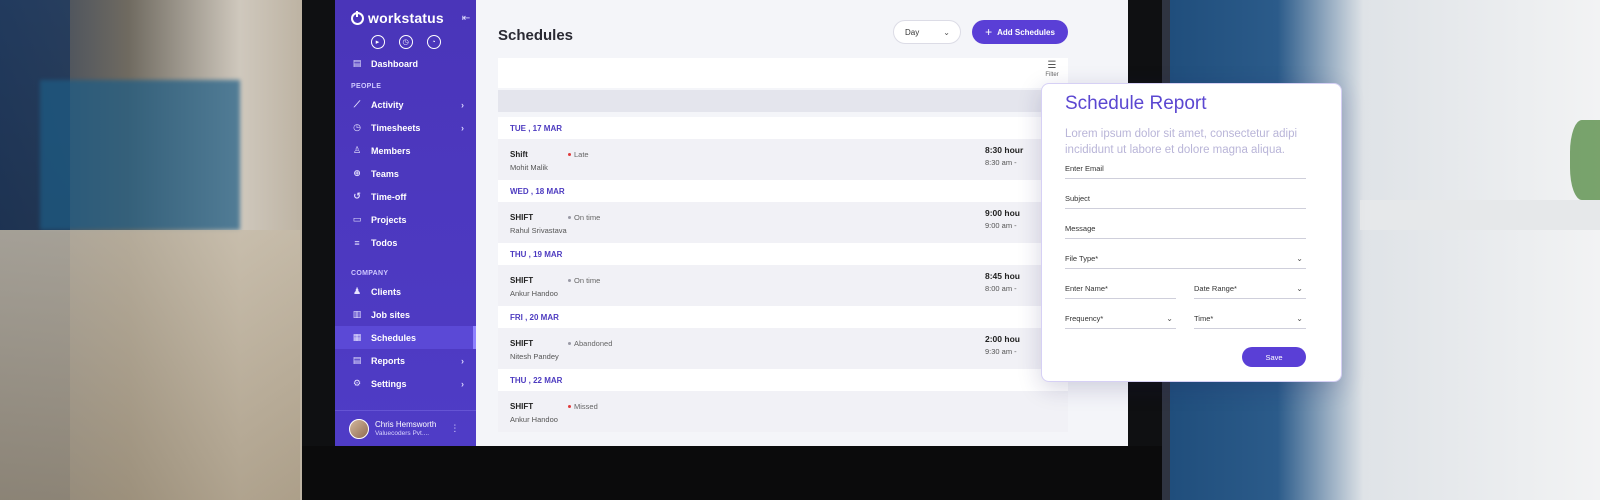 This screenshot has width=1600, height=500. I want to click on date-header: TUE , 17 MAR, so click(783, 128).